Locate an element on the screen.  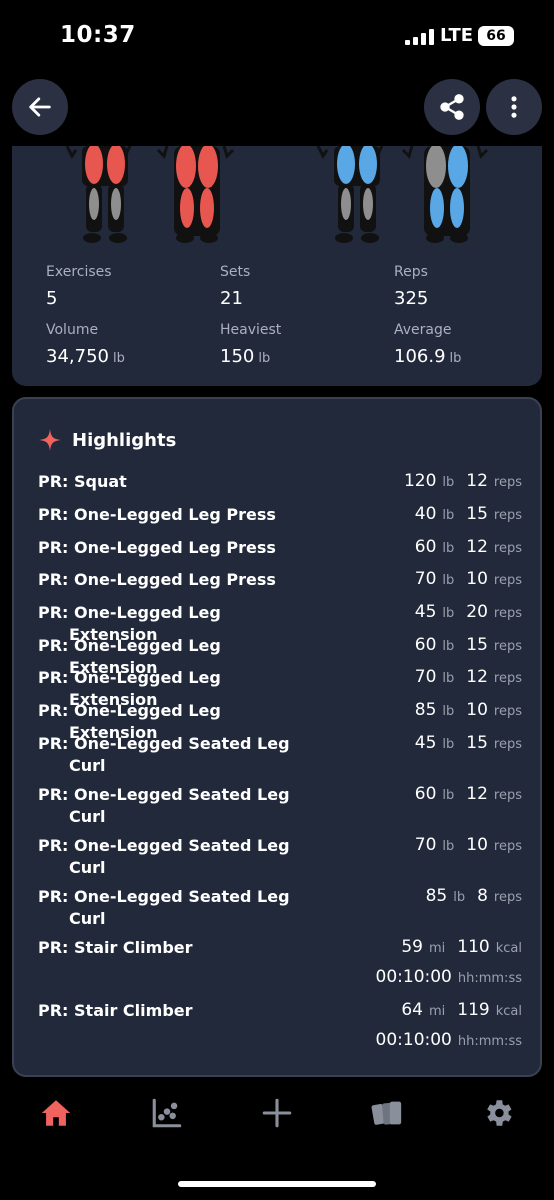
highlight-weight: 40 is located at coordinates (425, 514).